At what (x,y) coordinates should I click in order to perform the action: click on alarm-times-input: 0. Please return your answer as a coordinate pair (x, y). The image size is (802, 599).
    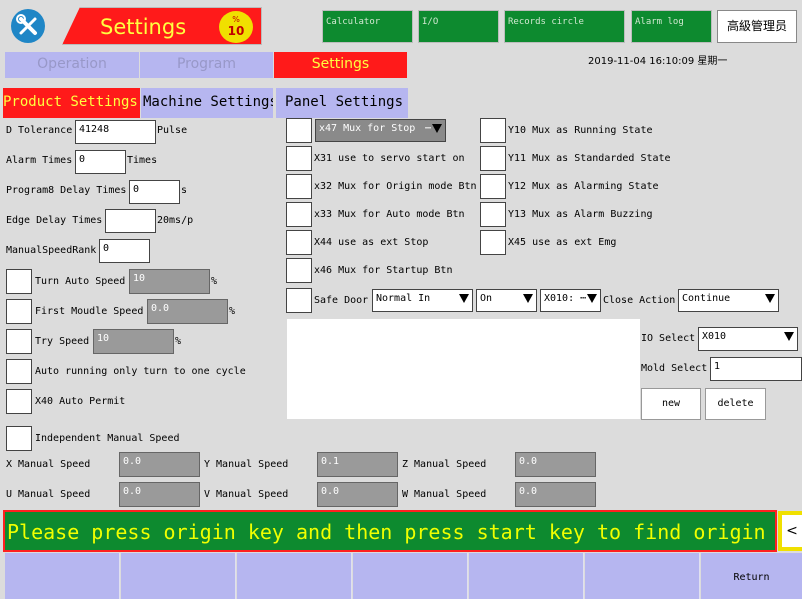
    Looking at the image, I should click on (100, 162).